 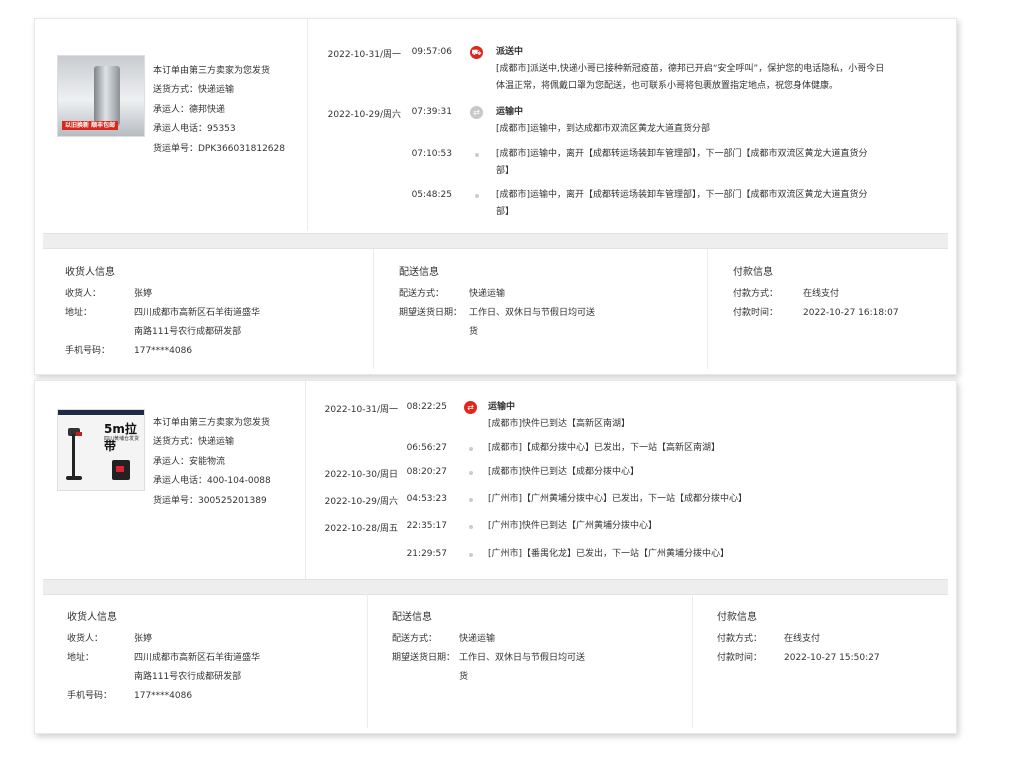 I want to click on event-text: [广州市]快件已到达【广州黄埔分拨中心】, so click(x=573, y=526).